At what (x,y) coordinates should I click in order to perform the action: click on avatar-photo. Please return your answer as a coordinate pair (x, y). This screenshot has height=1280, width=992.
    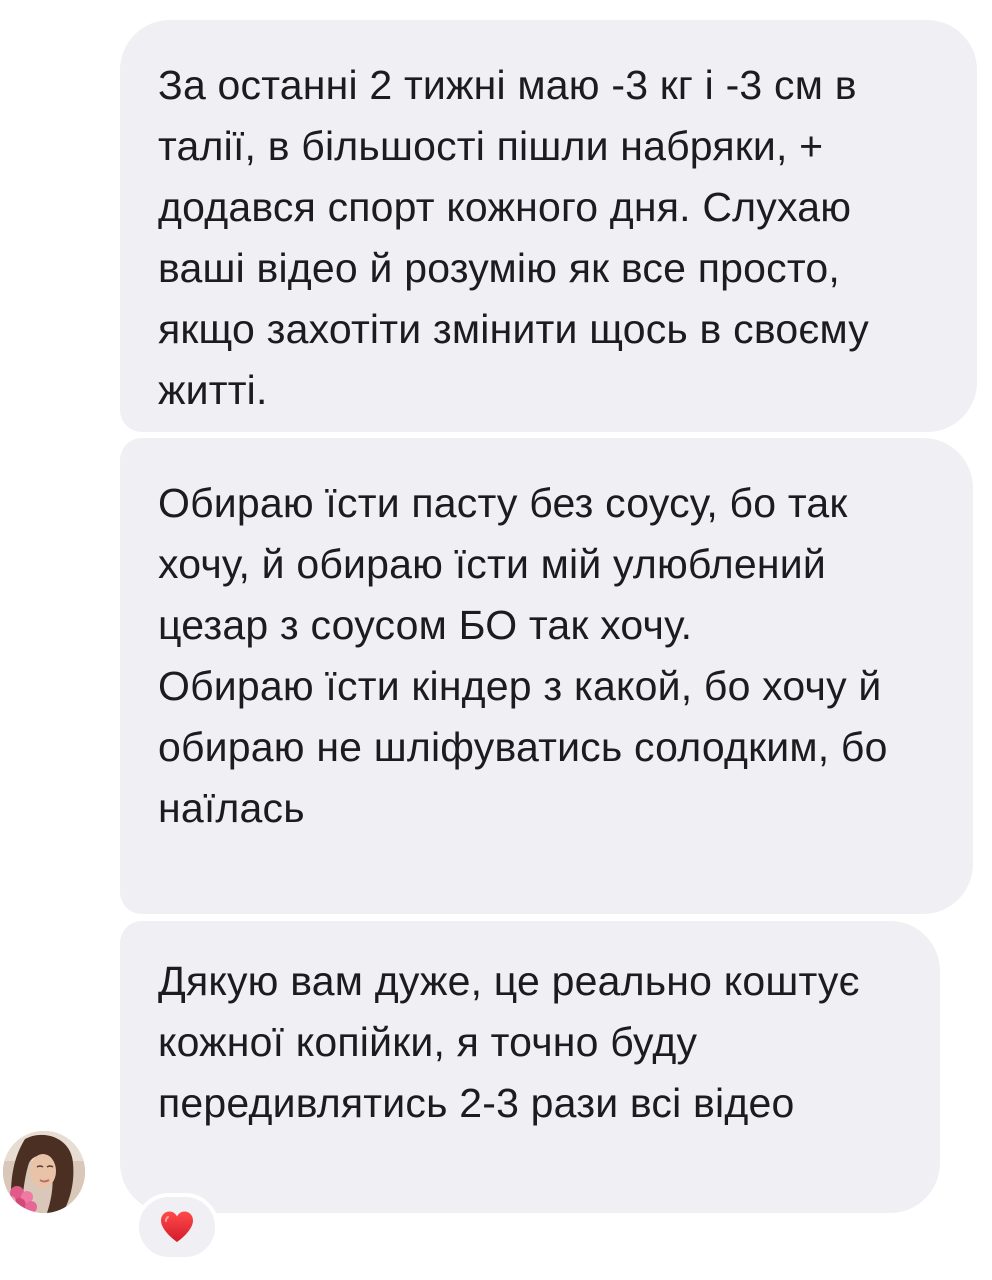
    Looking at the image, I should click on (44, 1172).